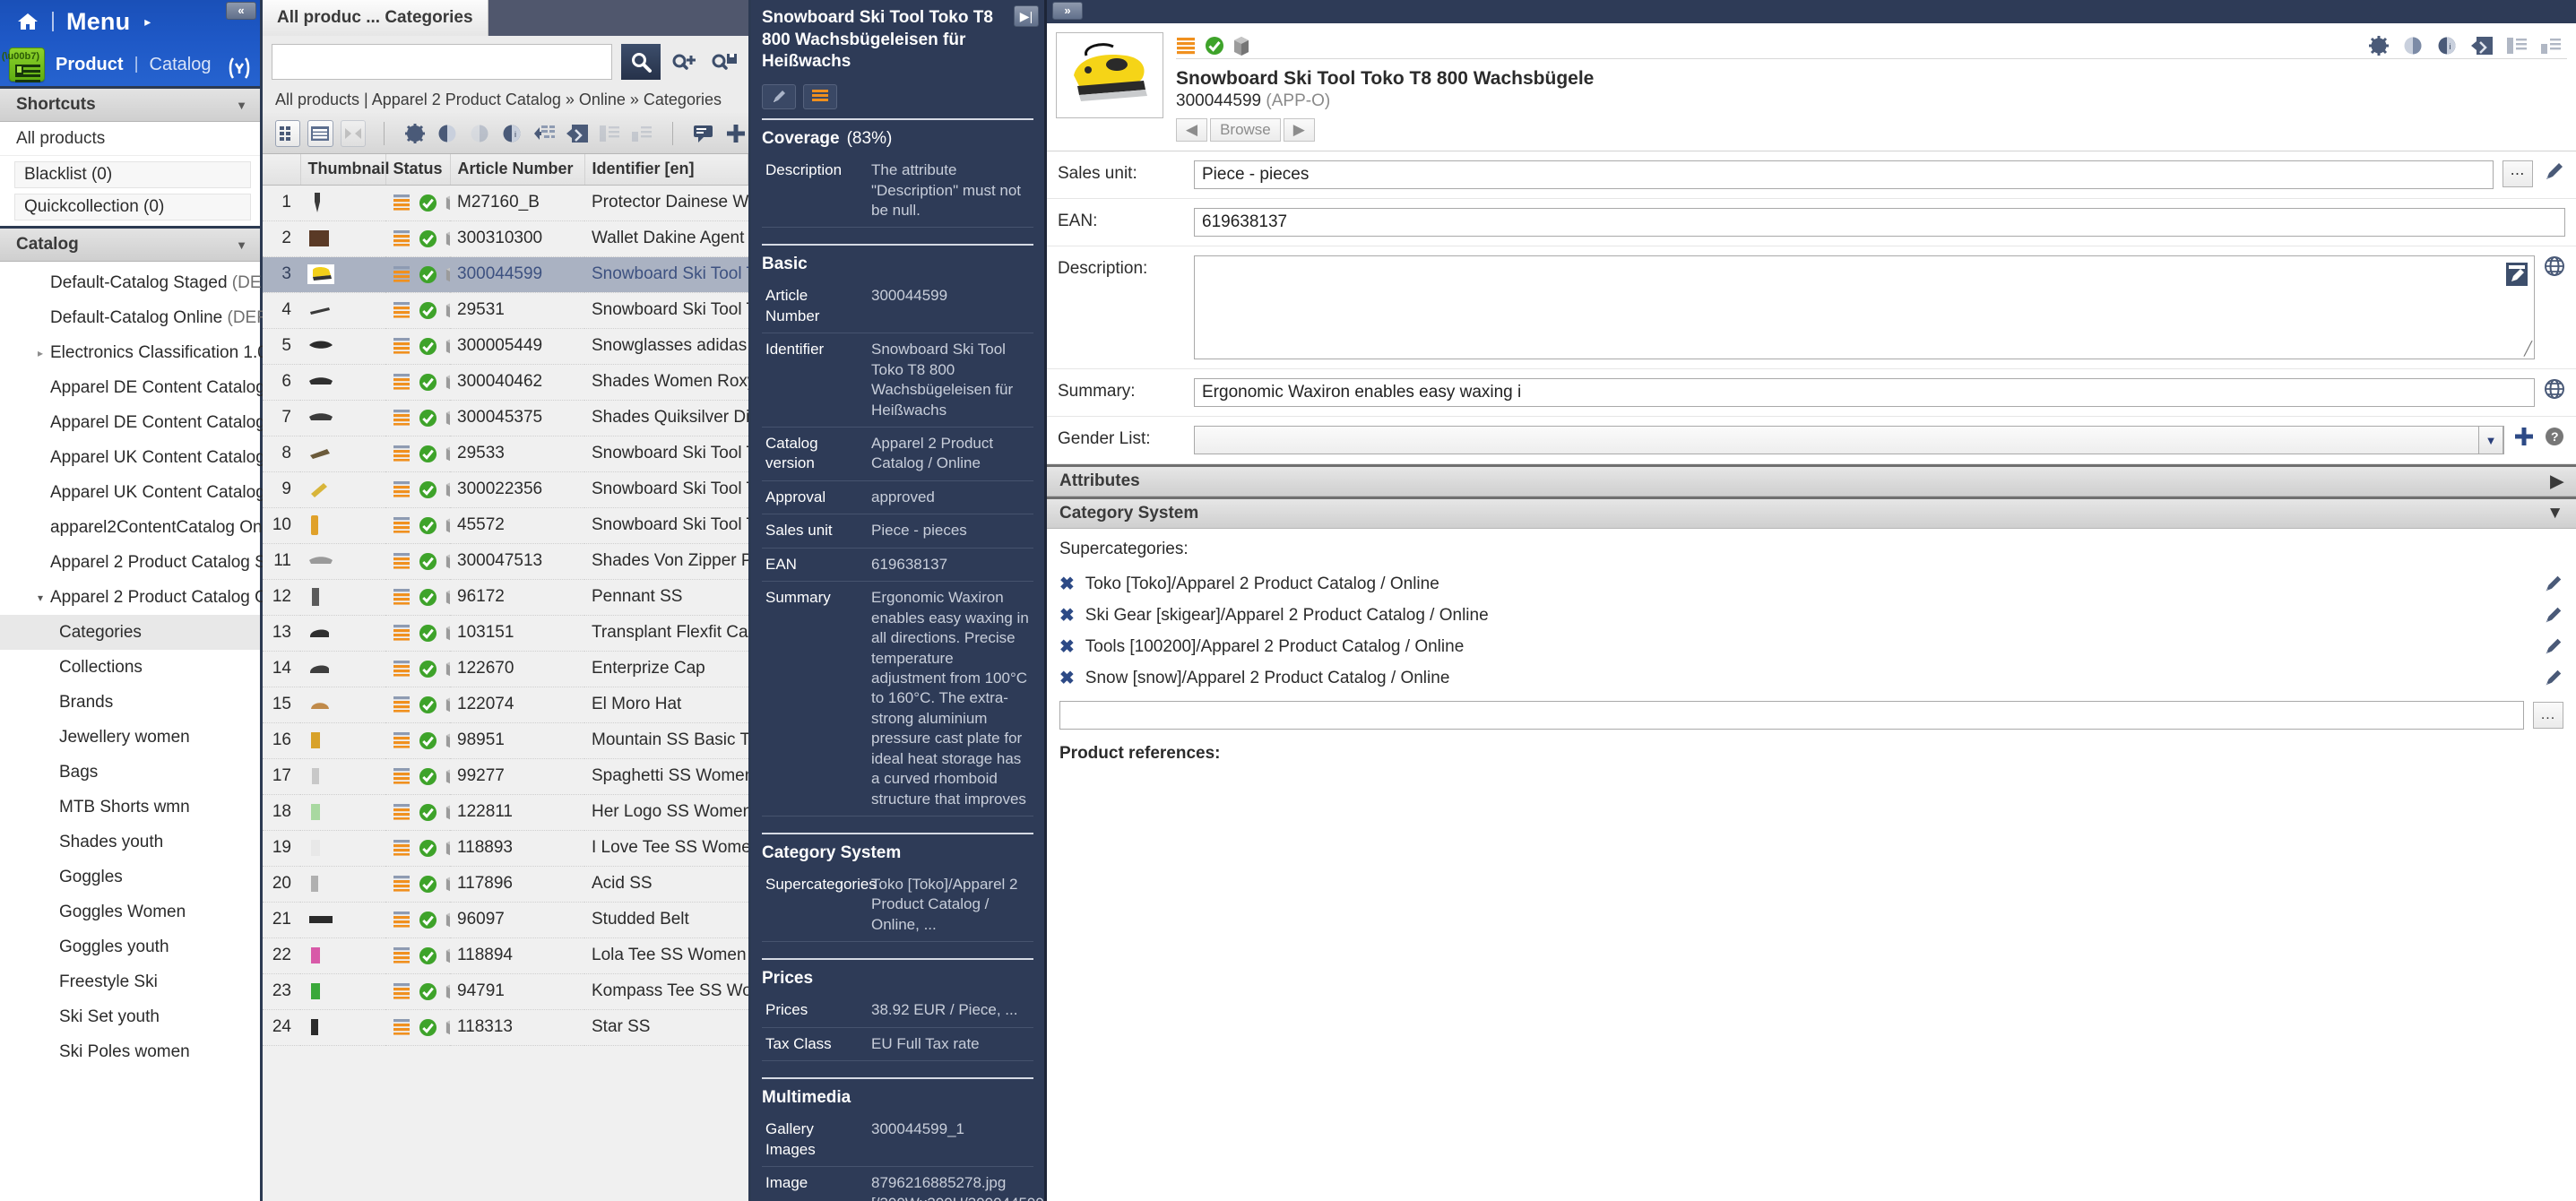  What do you see at coordinates (415, 133) in the screenshot?
I see `gear-icon` at bounding box center [415, 133].